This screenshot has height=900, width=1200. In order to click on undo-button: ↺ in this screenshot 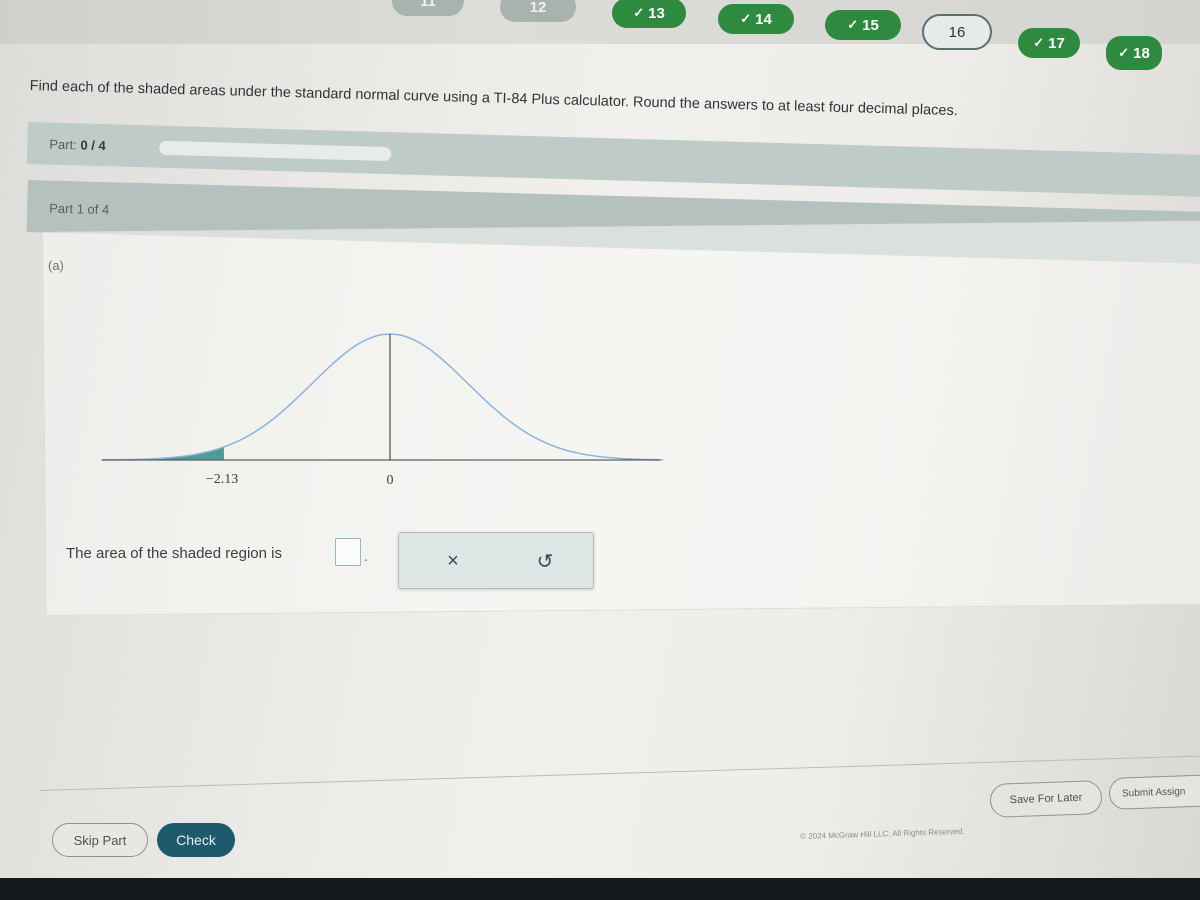, I will do `click(545, 561)`.